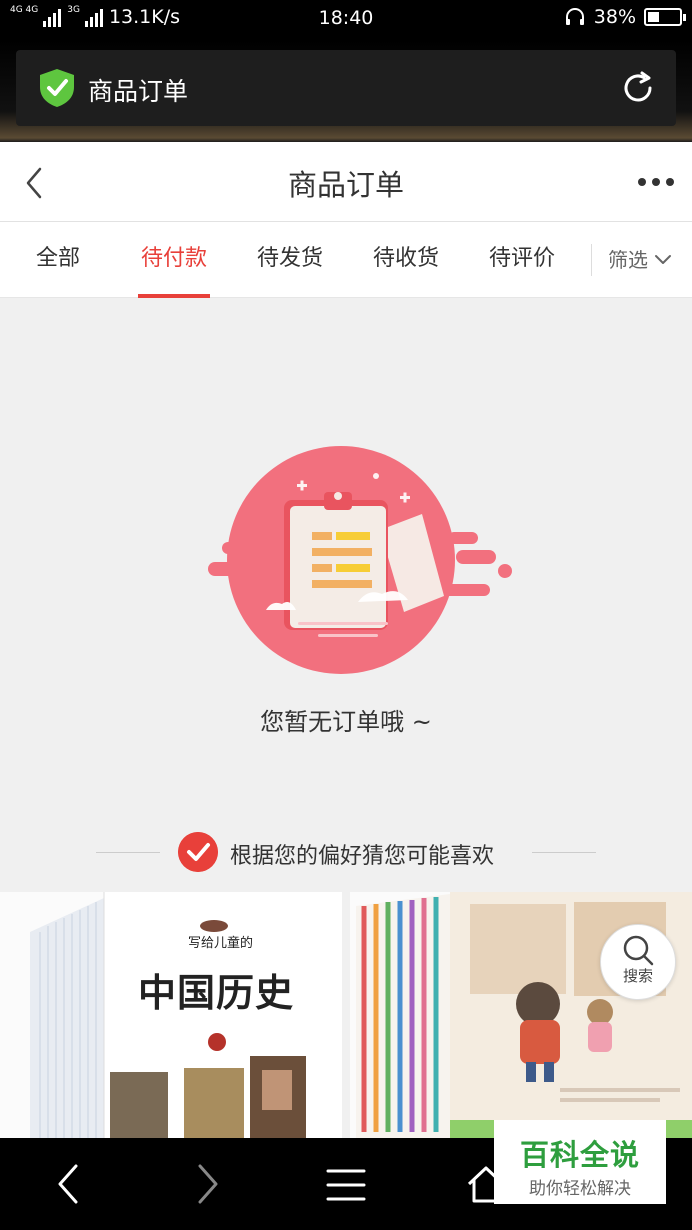 The image size is (692, 1230). Describe the element at coordinates (579, 1155) in the screenshot. I see `watermark-title: 百科全说` at that location.